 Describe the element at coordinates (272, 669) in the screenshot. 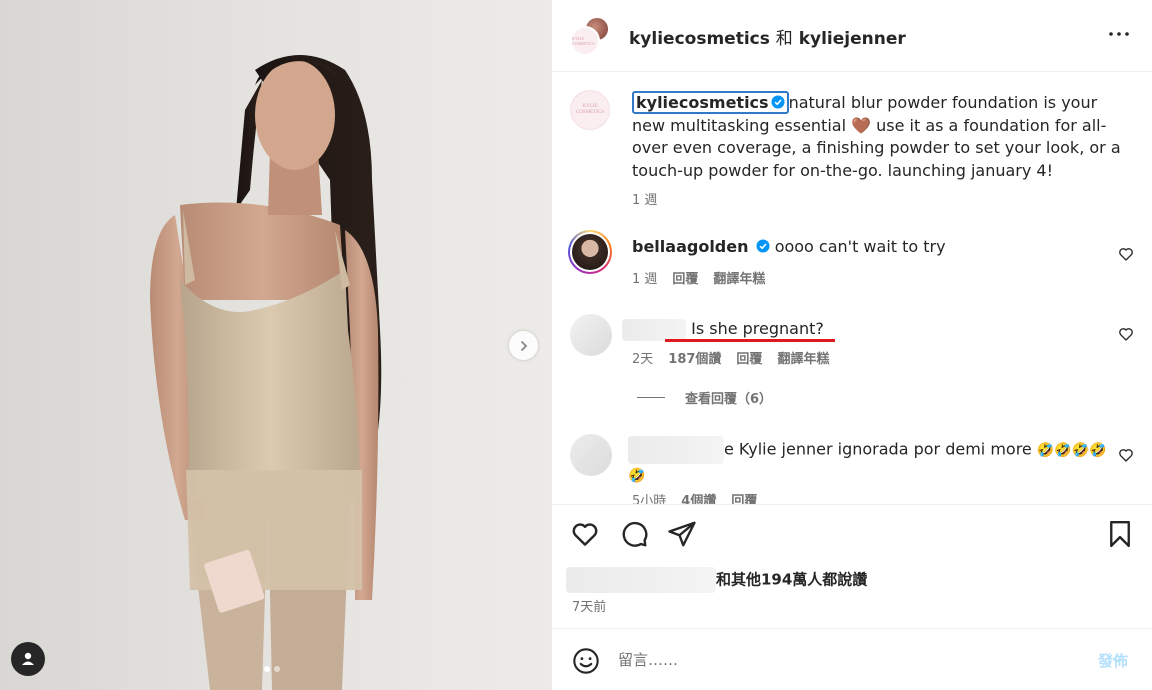

I see `carousel-indicator` at that location.